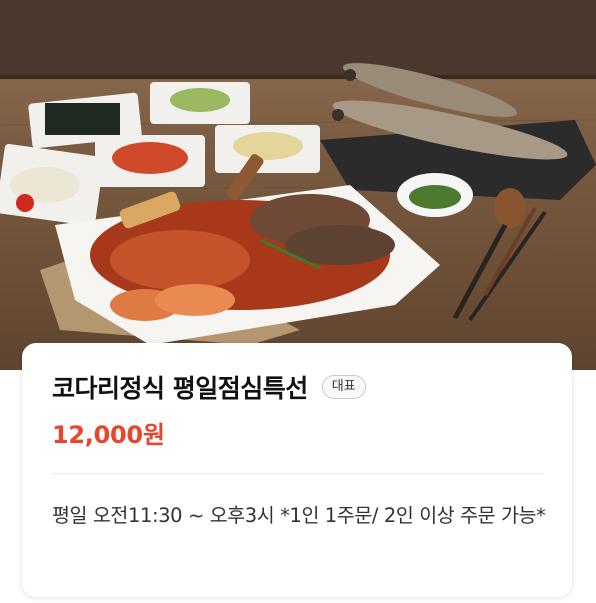  What do you see at coordinates (298, 473) in the screenshot?
I see `divider` at bounding box center [298, 473].